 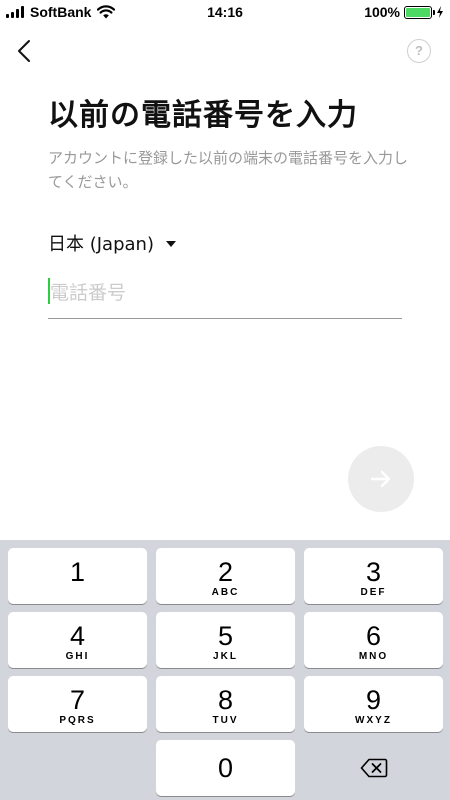 What do you see at coordinates (225, 592) in the screenshot?
I see `key-letters: ABC` at bounding box center [225, 592].